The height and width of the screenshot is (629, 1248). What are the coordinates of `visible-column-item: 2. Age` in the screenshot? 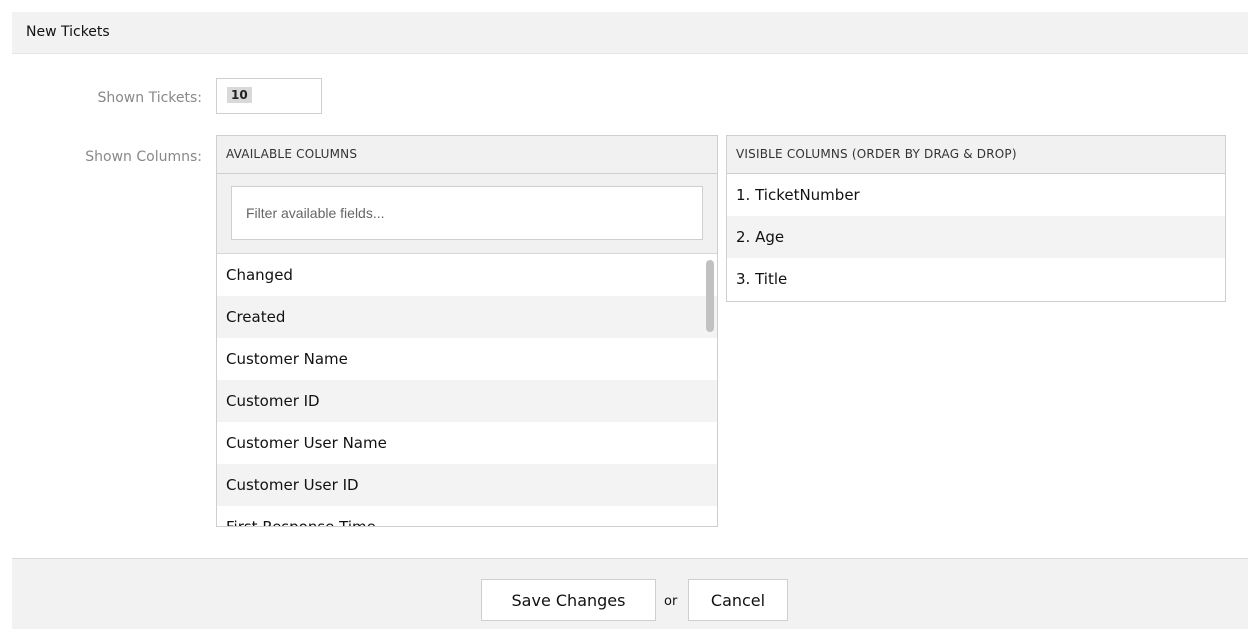 It's located at (976, 237).